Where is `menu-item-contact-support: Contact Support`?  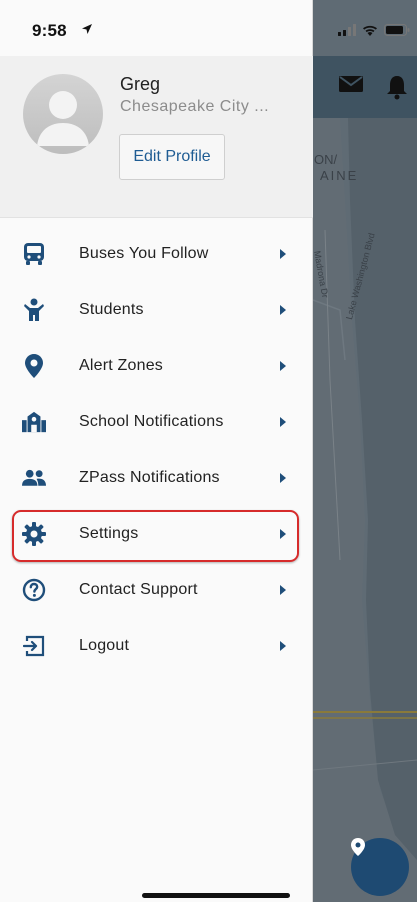 menu-item-contact-support: Contact Support is located at coordinates (156, 590).